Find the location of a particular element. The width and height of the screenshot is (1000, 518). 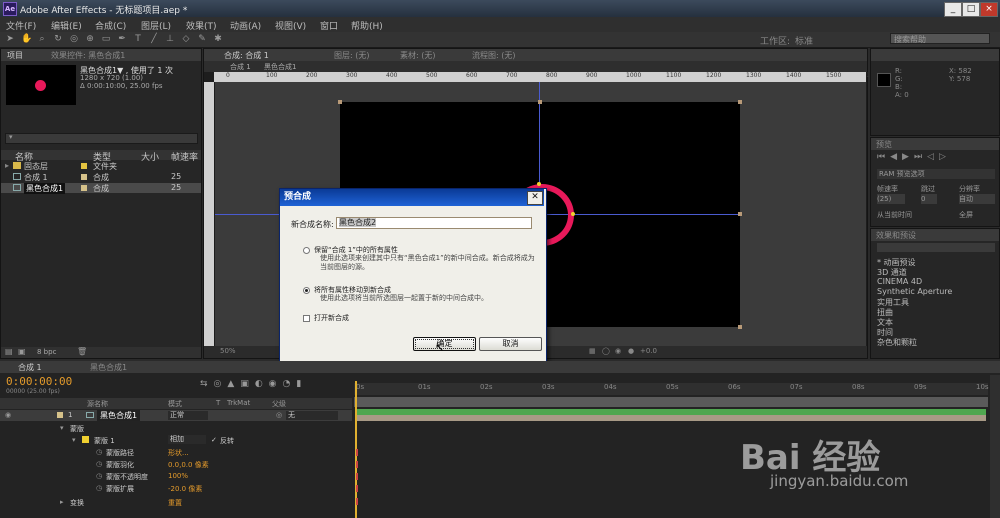

hand-tool-icon: ✋ is located at coordinates (26, 39).